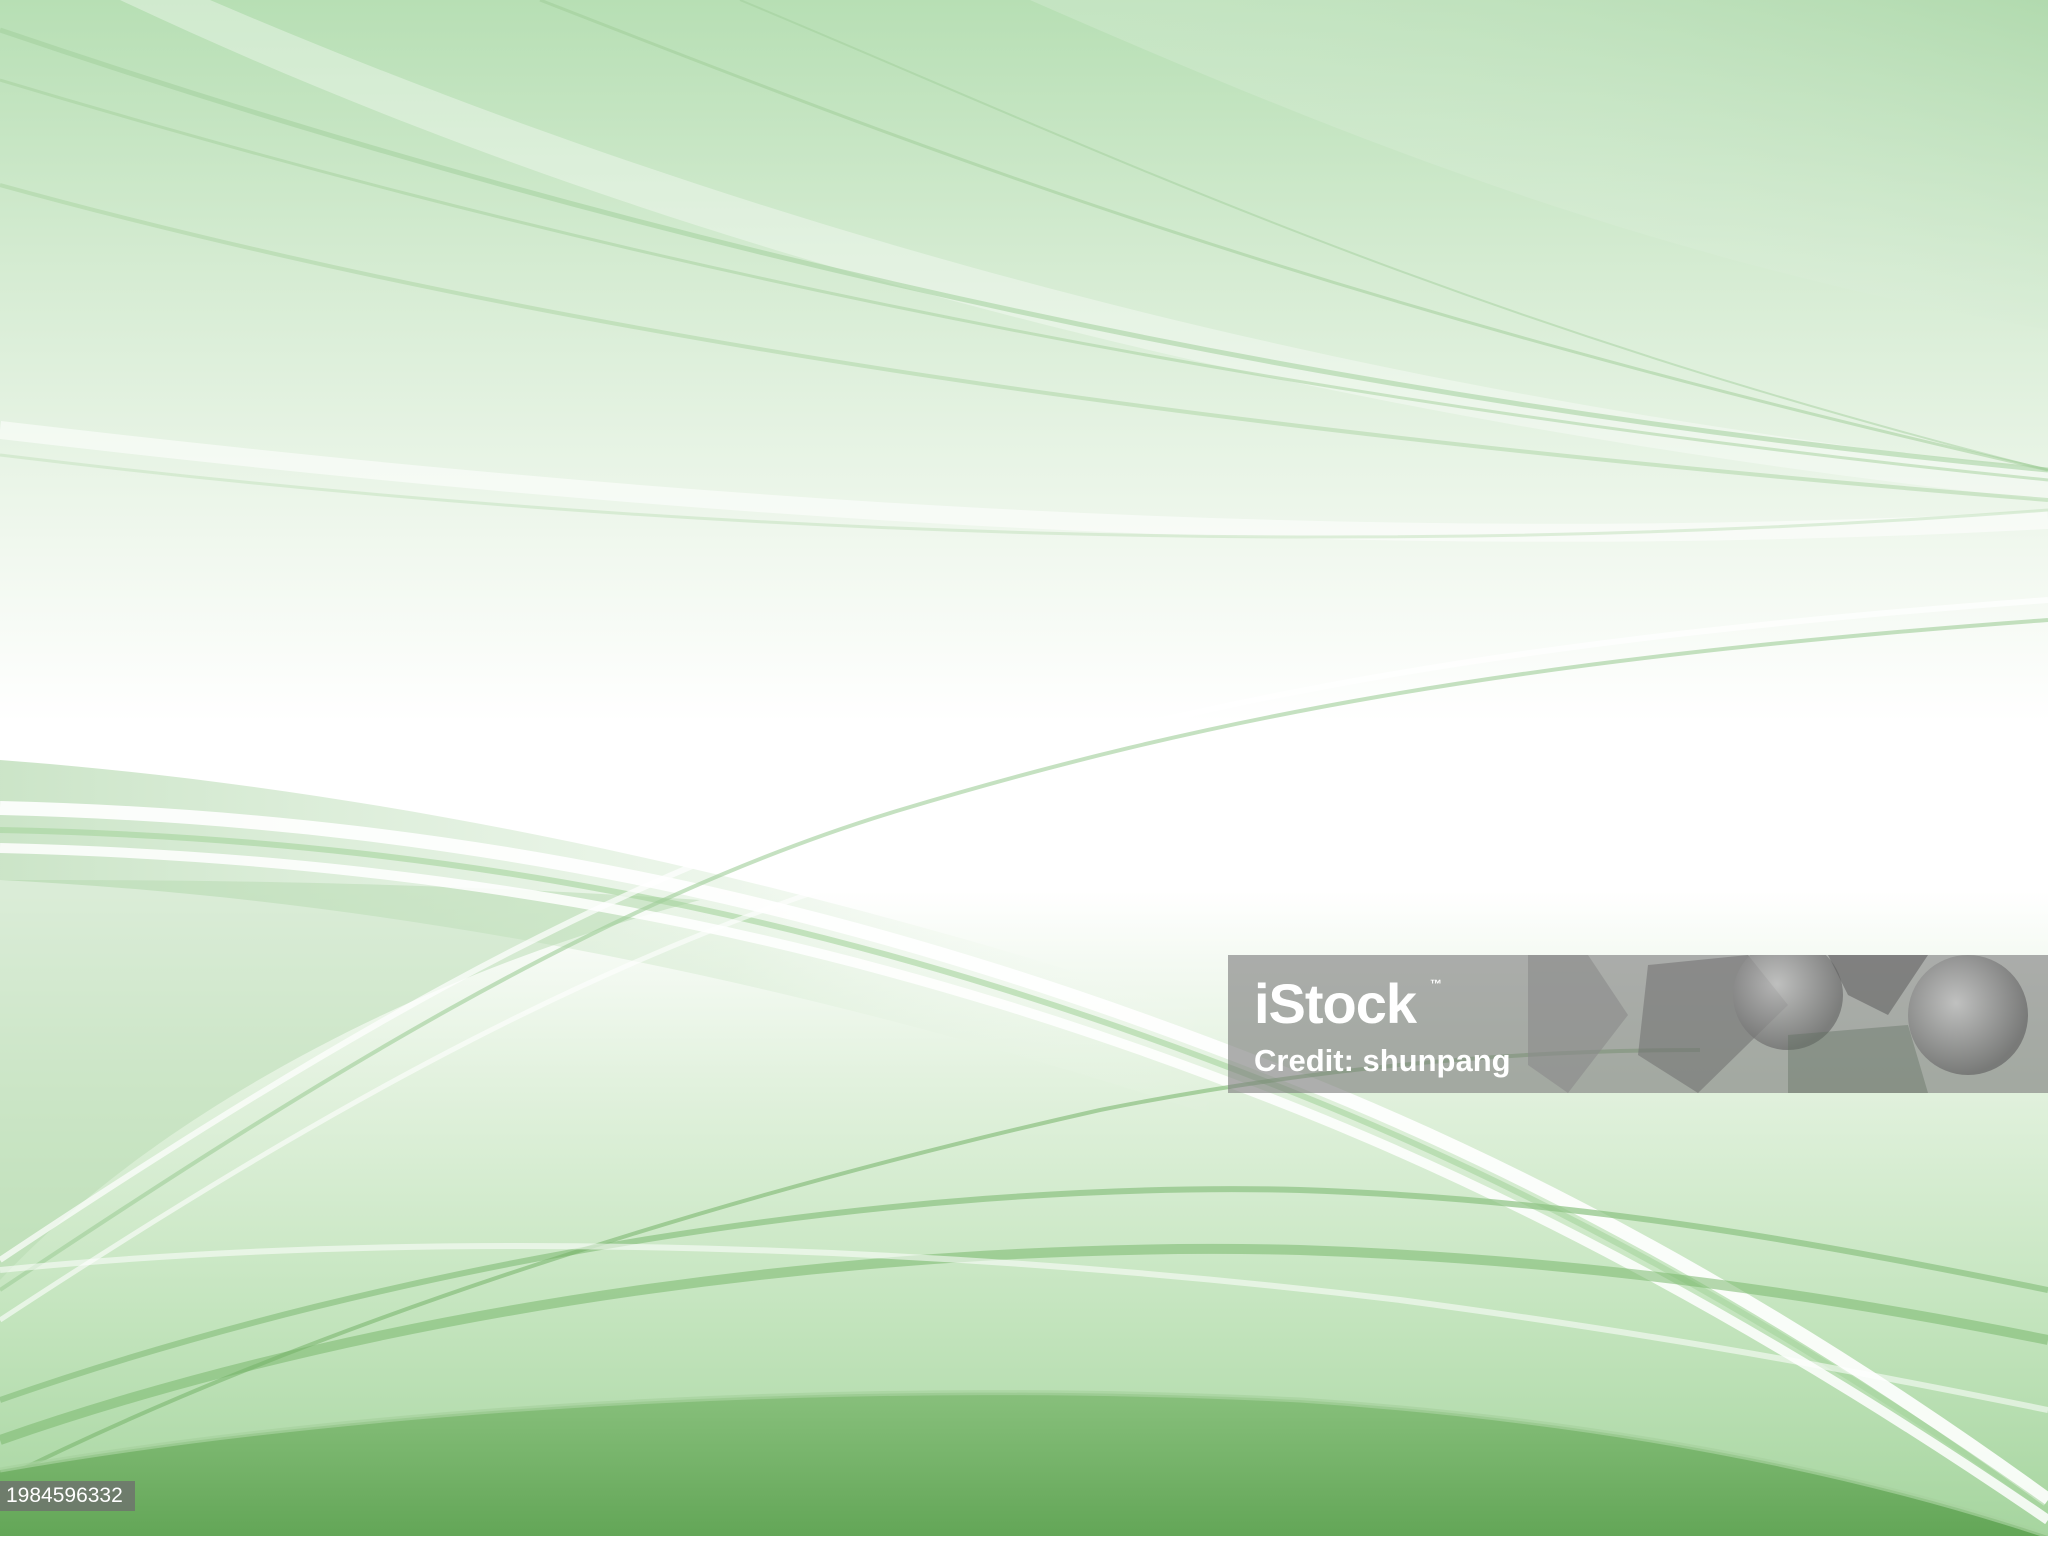 This screenshot has width=2048, height=1541. Describe the element at coordinates (1638, 1024) in the screenshot. I see `istock-watermark: iStock ™ Credit: shunpang` at that location.